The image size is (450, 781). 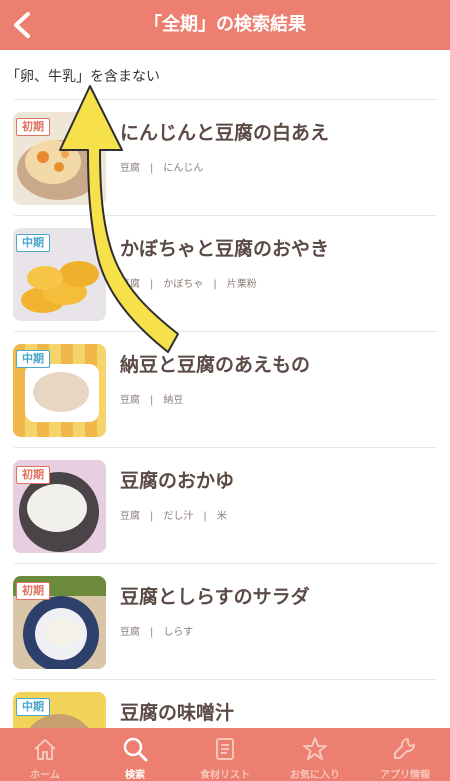 I want to click on ingredient: かぼちゃ, so click(x=183, y=284).